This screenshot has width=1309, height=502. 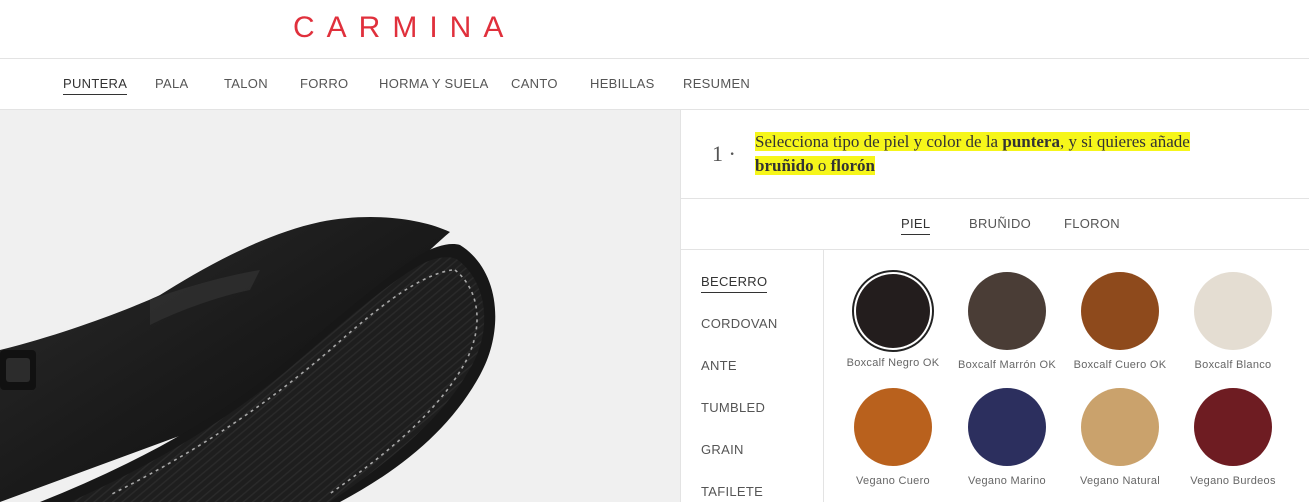 I want to click on material-tafilete: TAFILETE, so click(x=732, y=493).